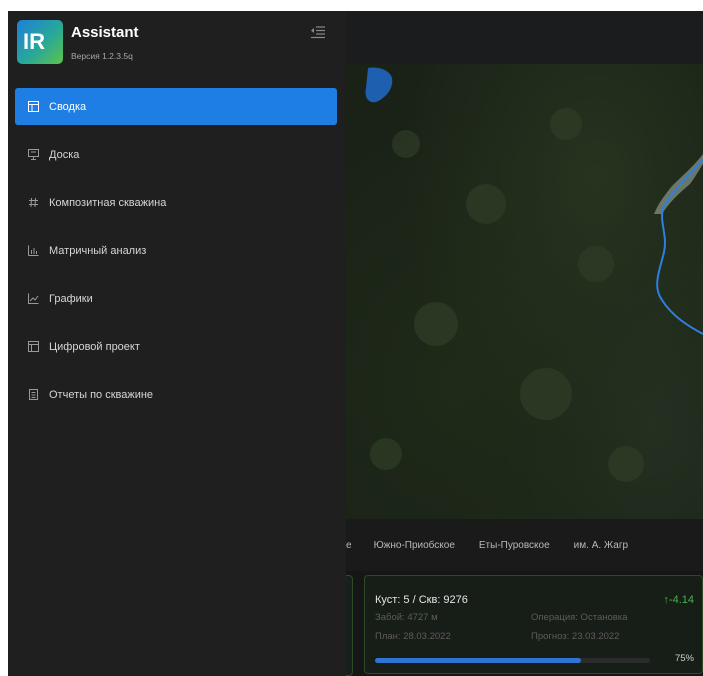 The height and width of the screenshot is (676, 703). I want to click on layout-icon, so click(33, 347).